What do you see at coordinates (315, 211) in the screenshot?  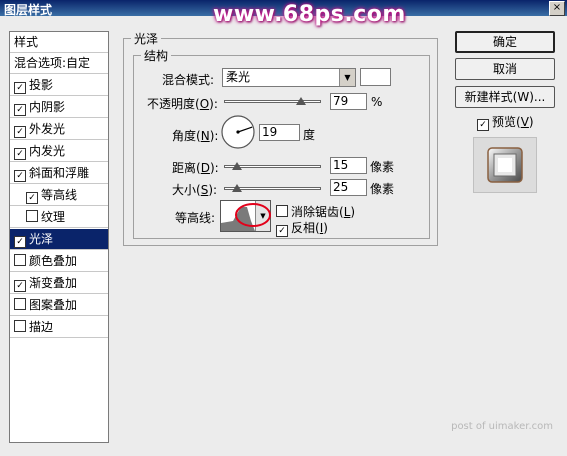 I see `antialias-option: 消除锯齿(L)` at bounding box center [315, 211].